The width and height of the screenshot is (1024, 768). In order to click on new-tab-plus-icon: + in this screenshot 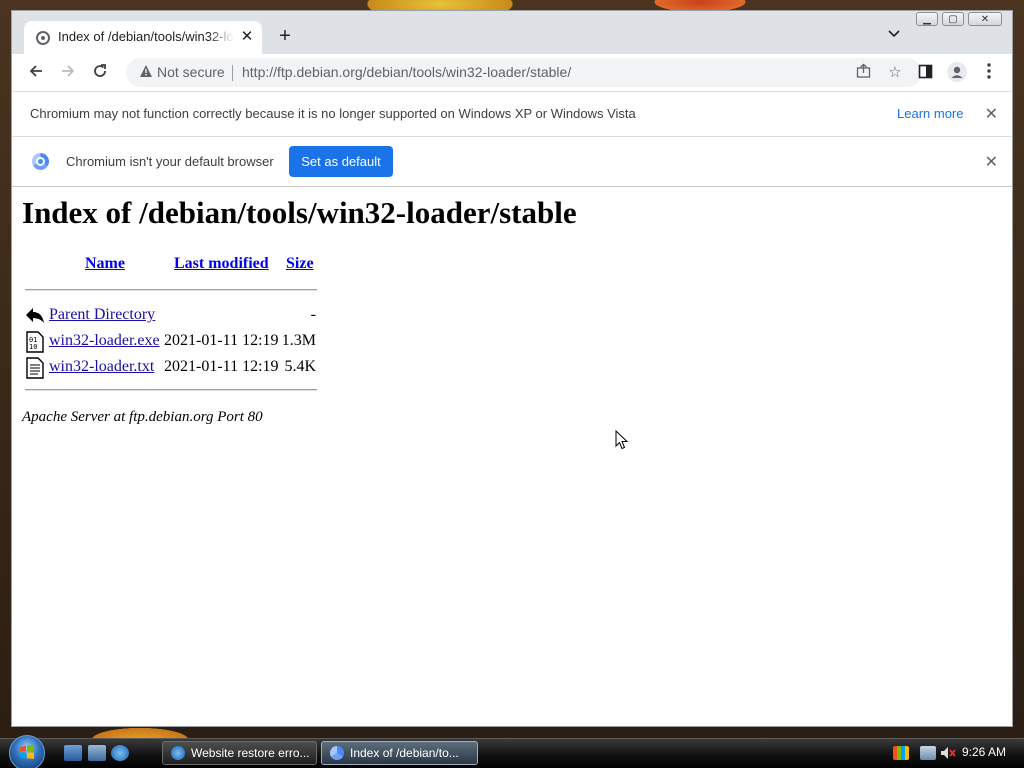, I will do `click(285, 36)`.